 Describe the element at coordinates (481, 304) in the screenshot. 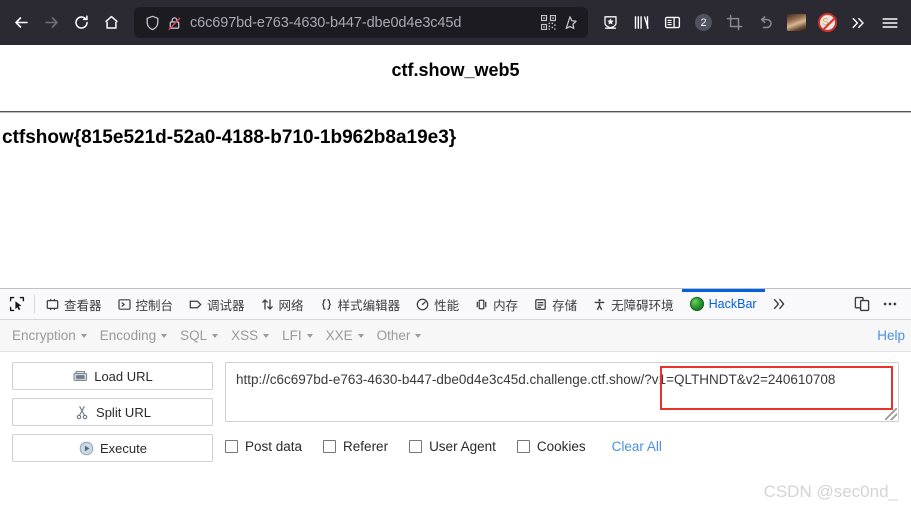

I see `memory-icon` at that location.